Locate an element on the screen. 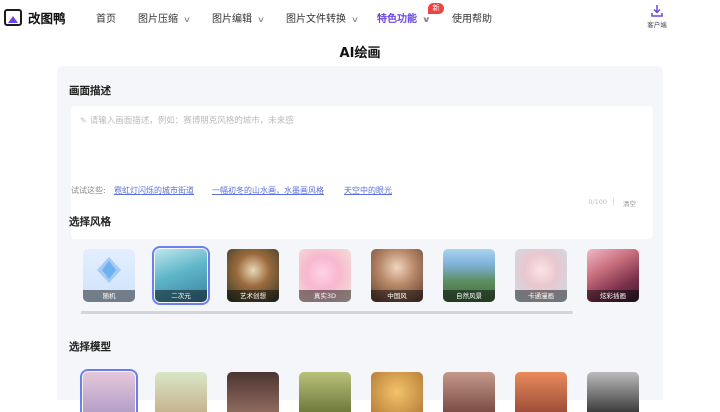 The width and height of the screenshot is (720, 412). description-title: 画面描述 is located at coordinates (90, 91).